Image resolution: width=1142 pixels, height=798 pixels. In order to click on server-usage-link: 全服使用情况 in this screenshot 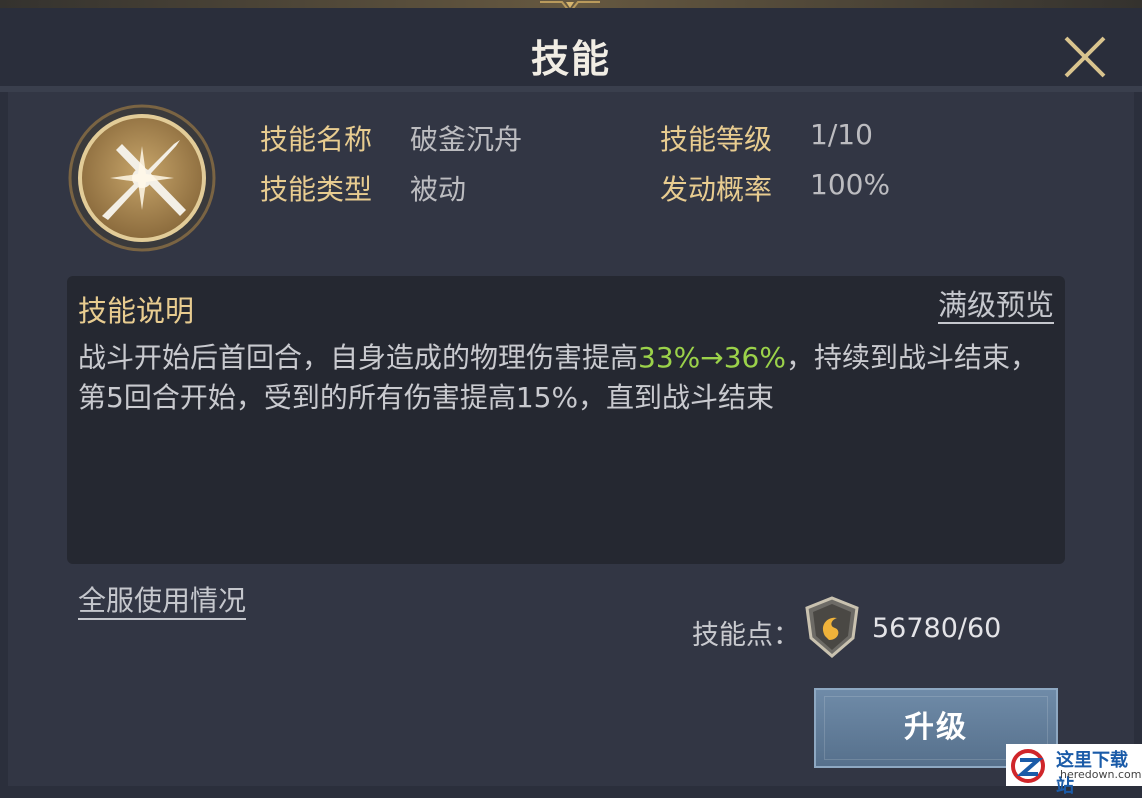, I will do `click(162, 602)`.